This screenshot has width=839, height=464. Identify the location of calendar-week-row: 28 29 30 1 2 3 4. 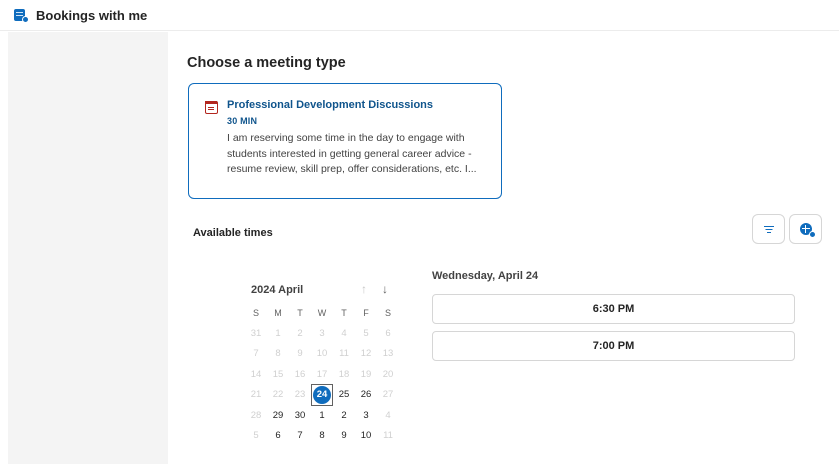
(322, 416).